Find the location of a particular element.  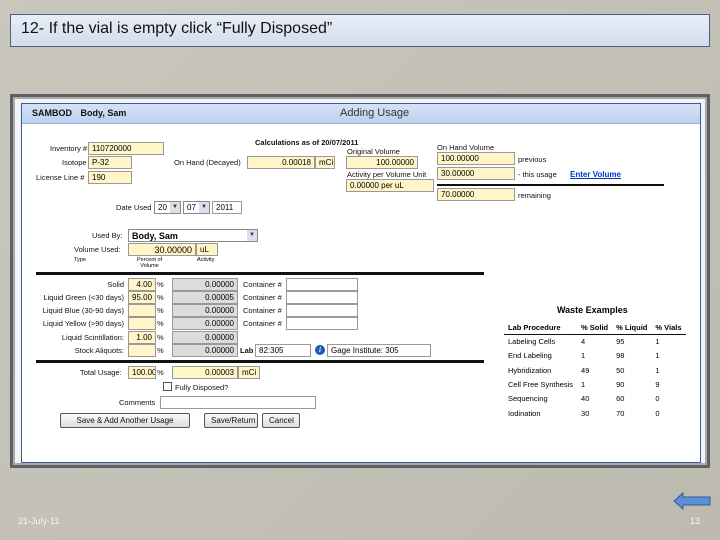

row-liquid-green-percent: 95.00 is located at coordinates (142, 297).